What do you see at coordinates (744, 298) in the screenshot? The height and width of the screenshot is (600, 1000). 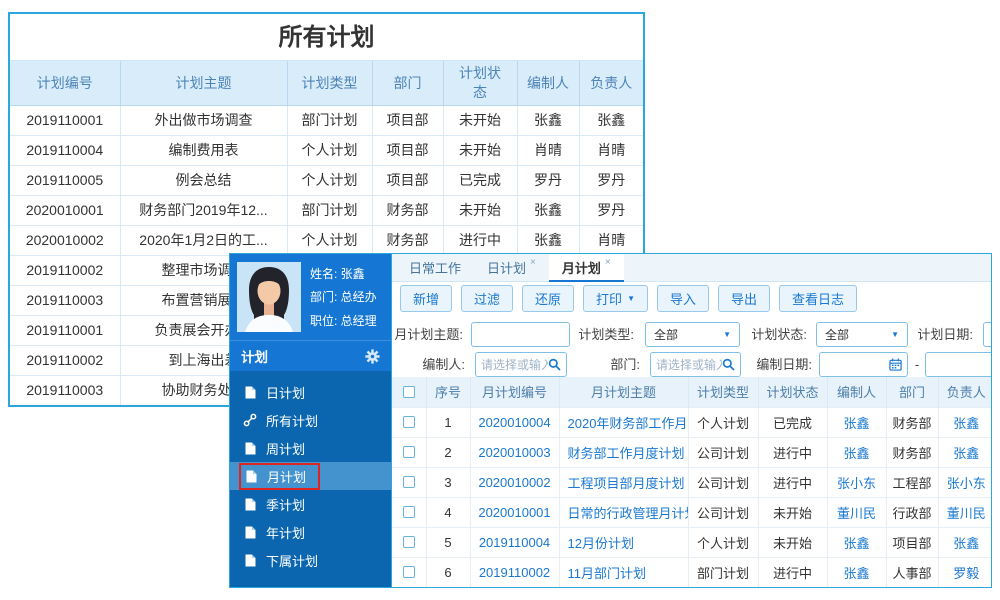 I see `export-button: 导出` at bounding box center [744, 298].